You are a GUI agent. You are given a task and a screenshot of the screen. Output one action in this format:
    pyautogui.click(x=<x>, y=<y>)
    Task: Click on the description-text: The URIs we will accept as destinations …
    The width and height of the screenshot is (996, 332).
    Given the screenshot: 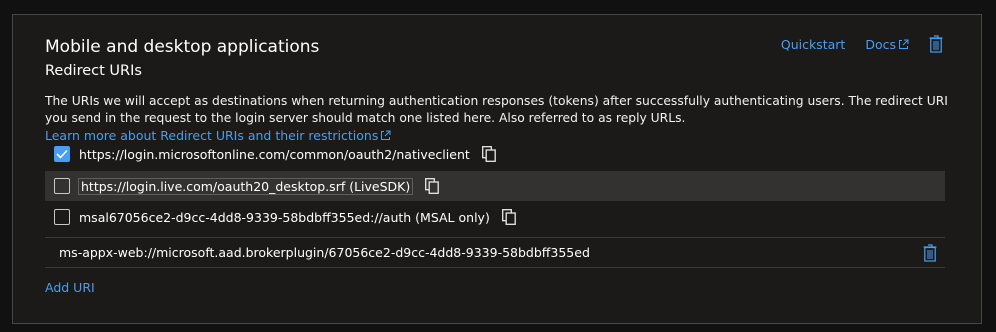 What is the action you would take?
    pyautogui.click(x=496, y=109)
    